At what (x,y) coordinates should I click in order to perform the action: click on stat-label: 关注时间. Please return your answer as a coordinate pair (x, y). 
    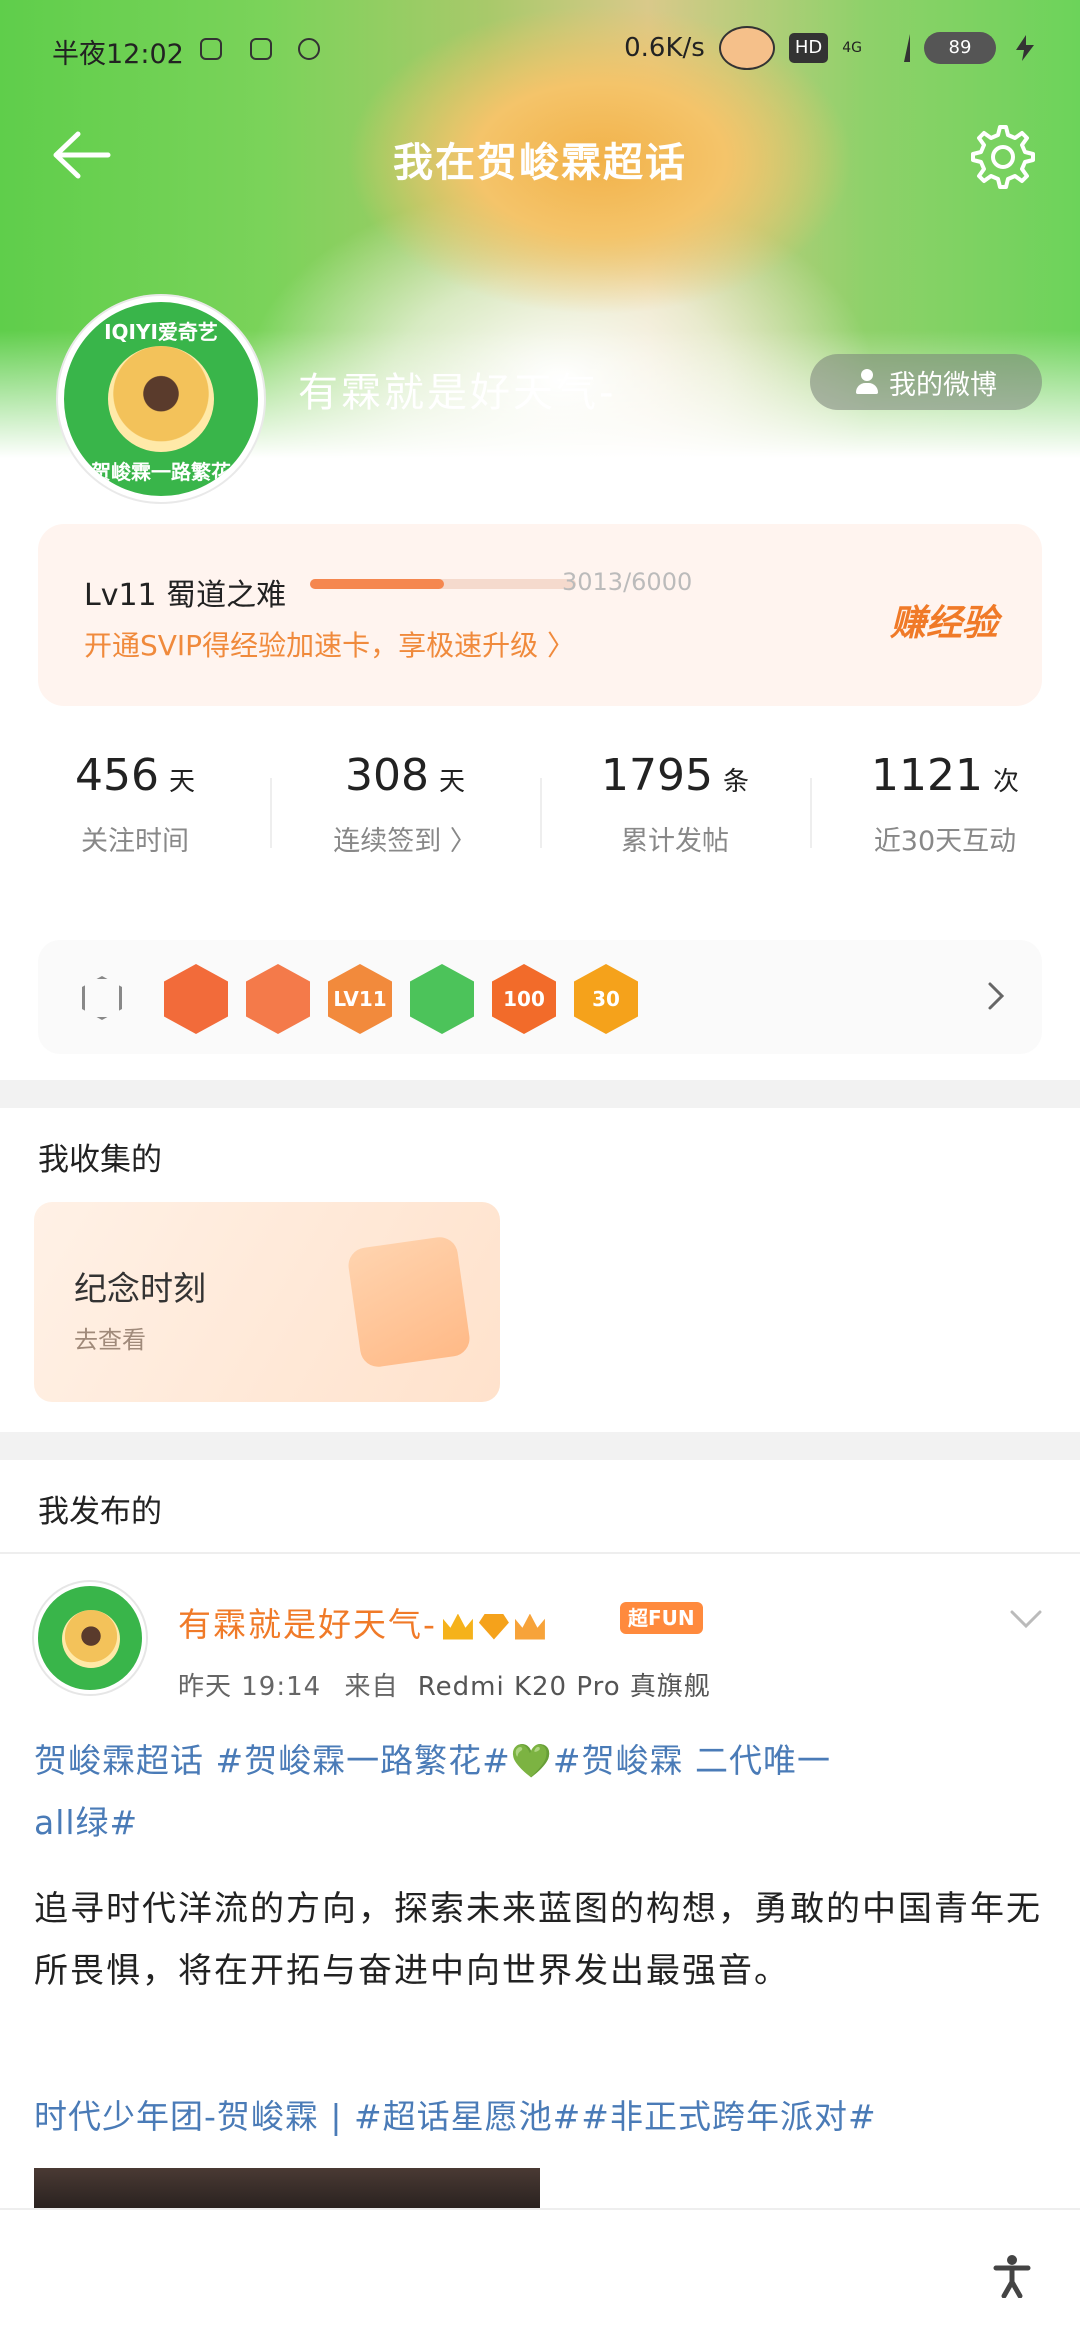
    Looking at the image, I should click on (135, 841).